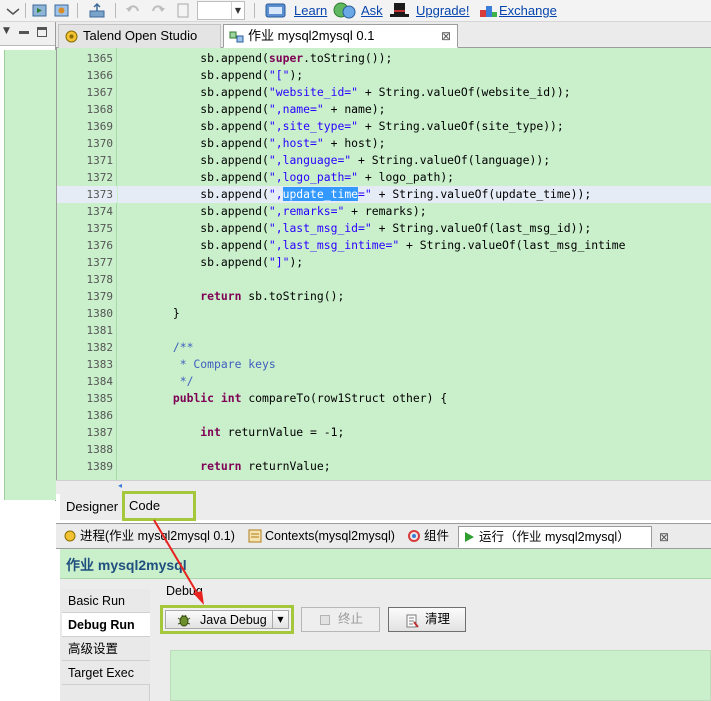  I want to click on code-line: sb.append("]");, so click(414, 262).